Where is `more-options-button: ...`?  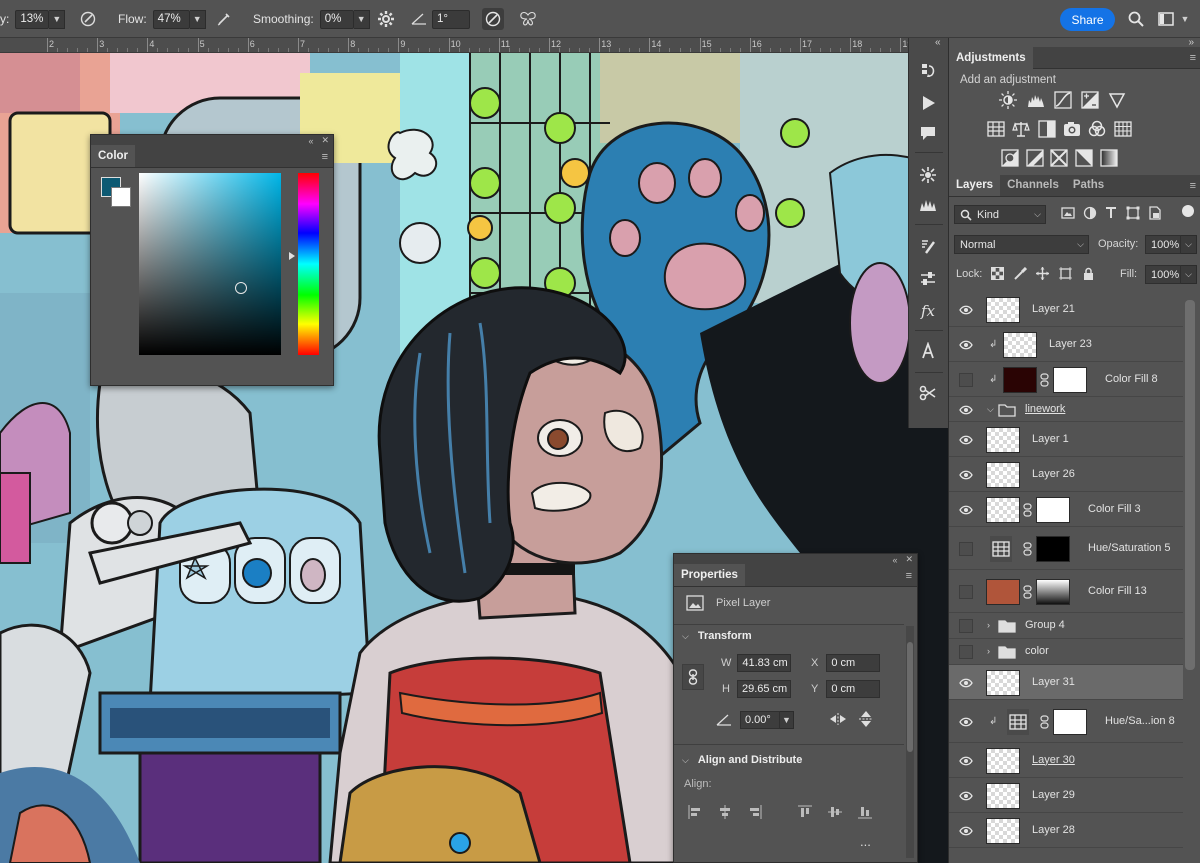 more-options-button: ... is located at coordinates (865, 841).